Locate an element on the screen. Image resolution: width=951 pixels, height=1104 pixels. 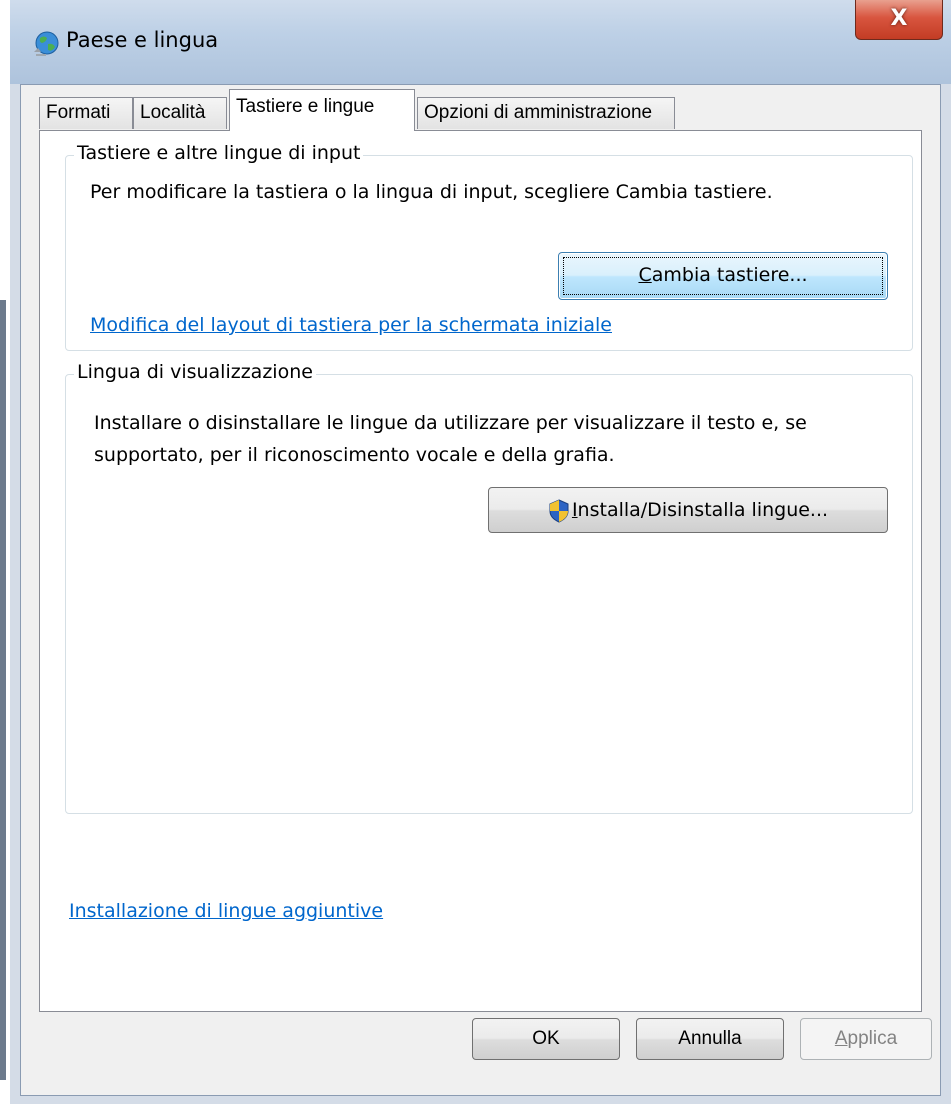
tab-tastiere-e-lingue: Tastiere e lingue is located at coordinates (322, 110).